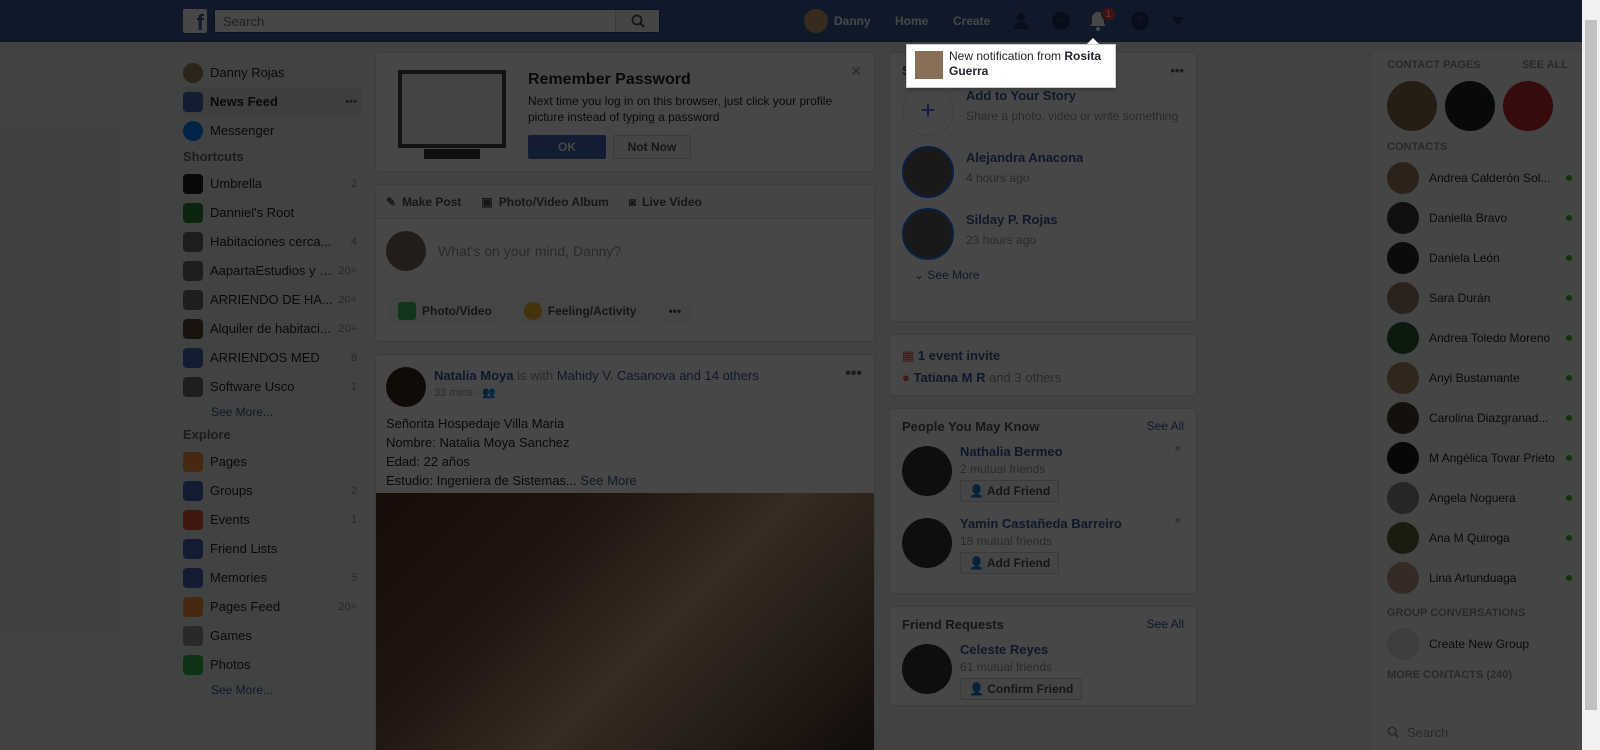  Describe the element at coordinates (1545, 65) in the screenshot. I see `contact-pages-see-all-link: SEE ALL` at that location.